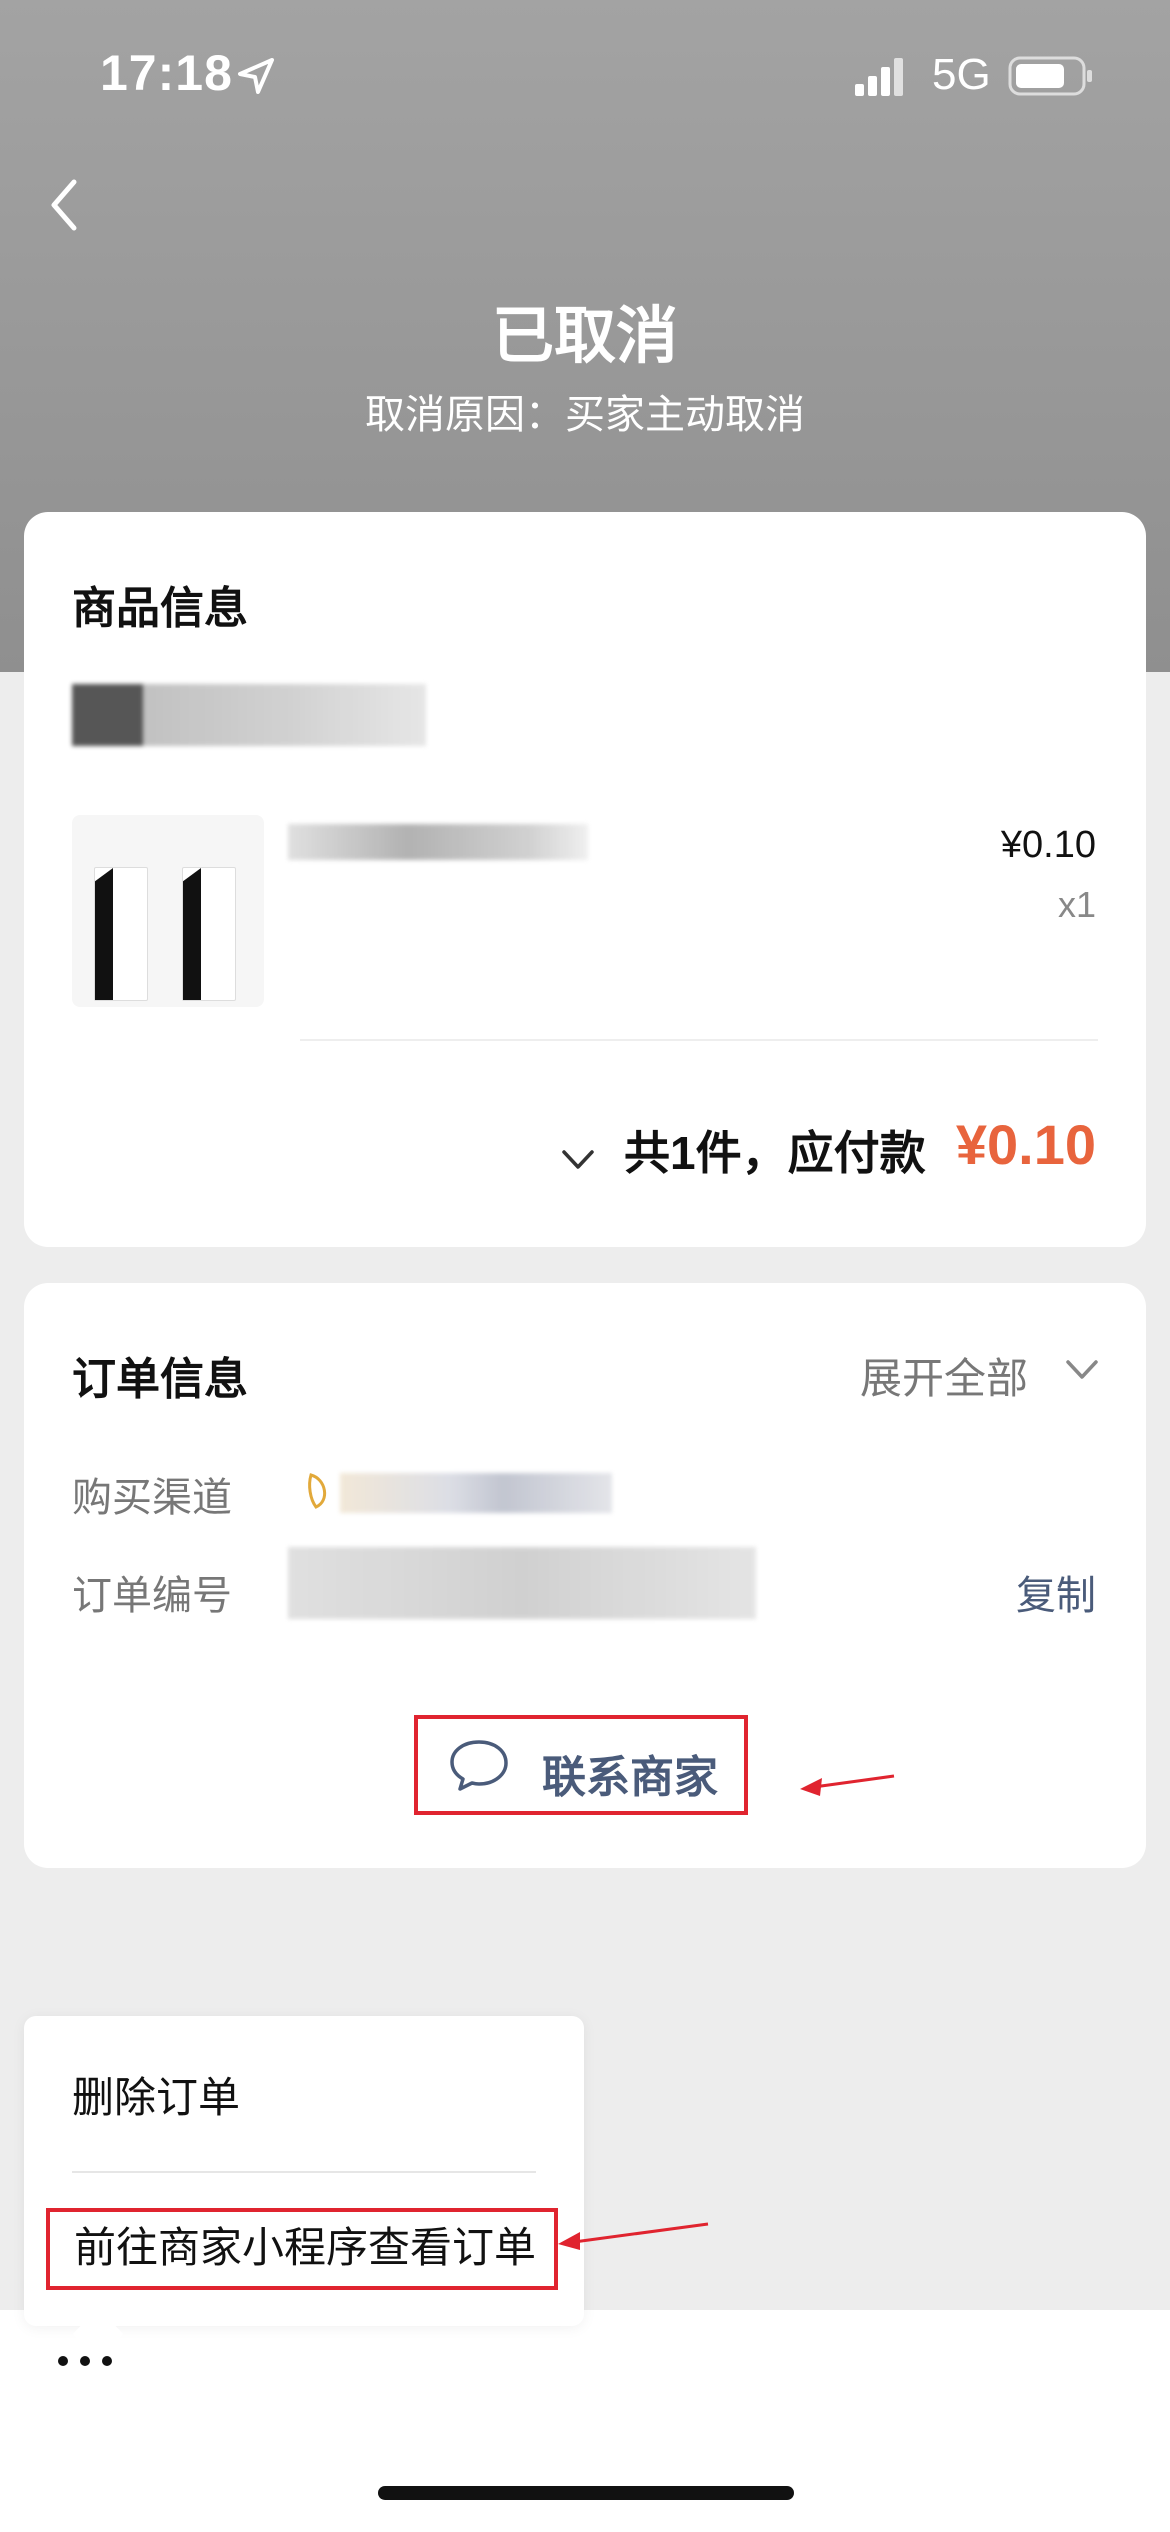 This screenshot has height=2532, width=1170. I want to click on home-indicator, so click(586, 2493).